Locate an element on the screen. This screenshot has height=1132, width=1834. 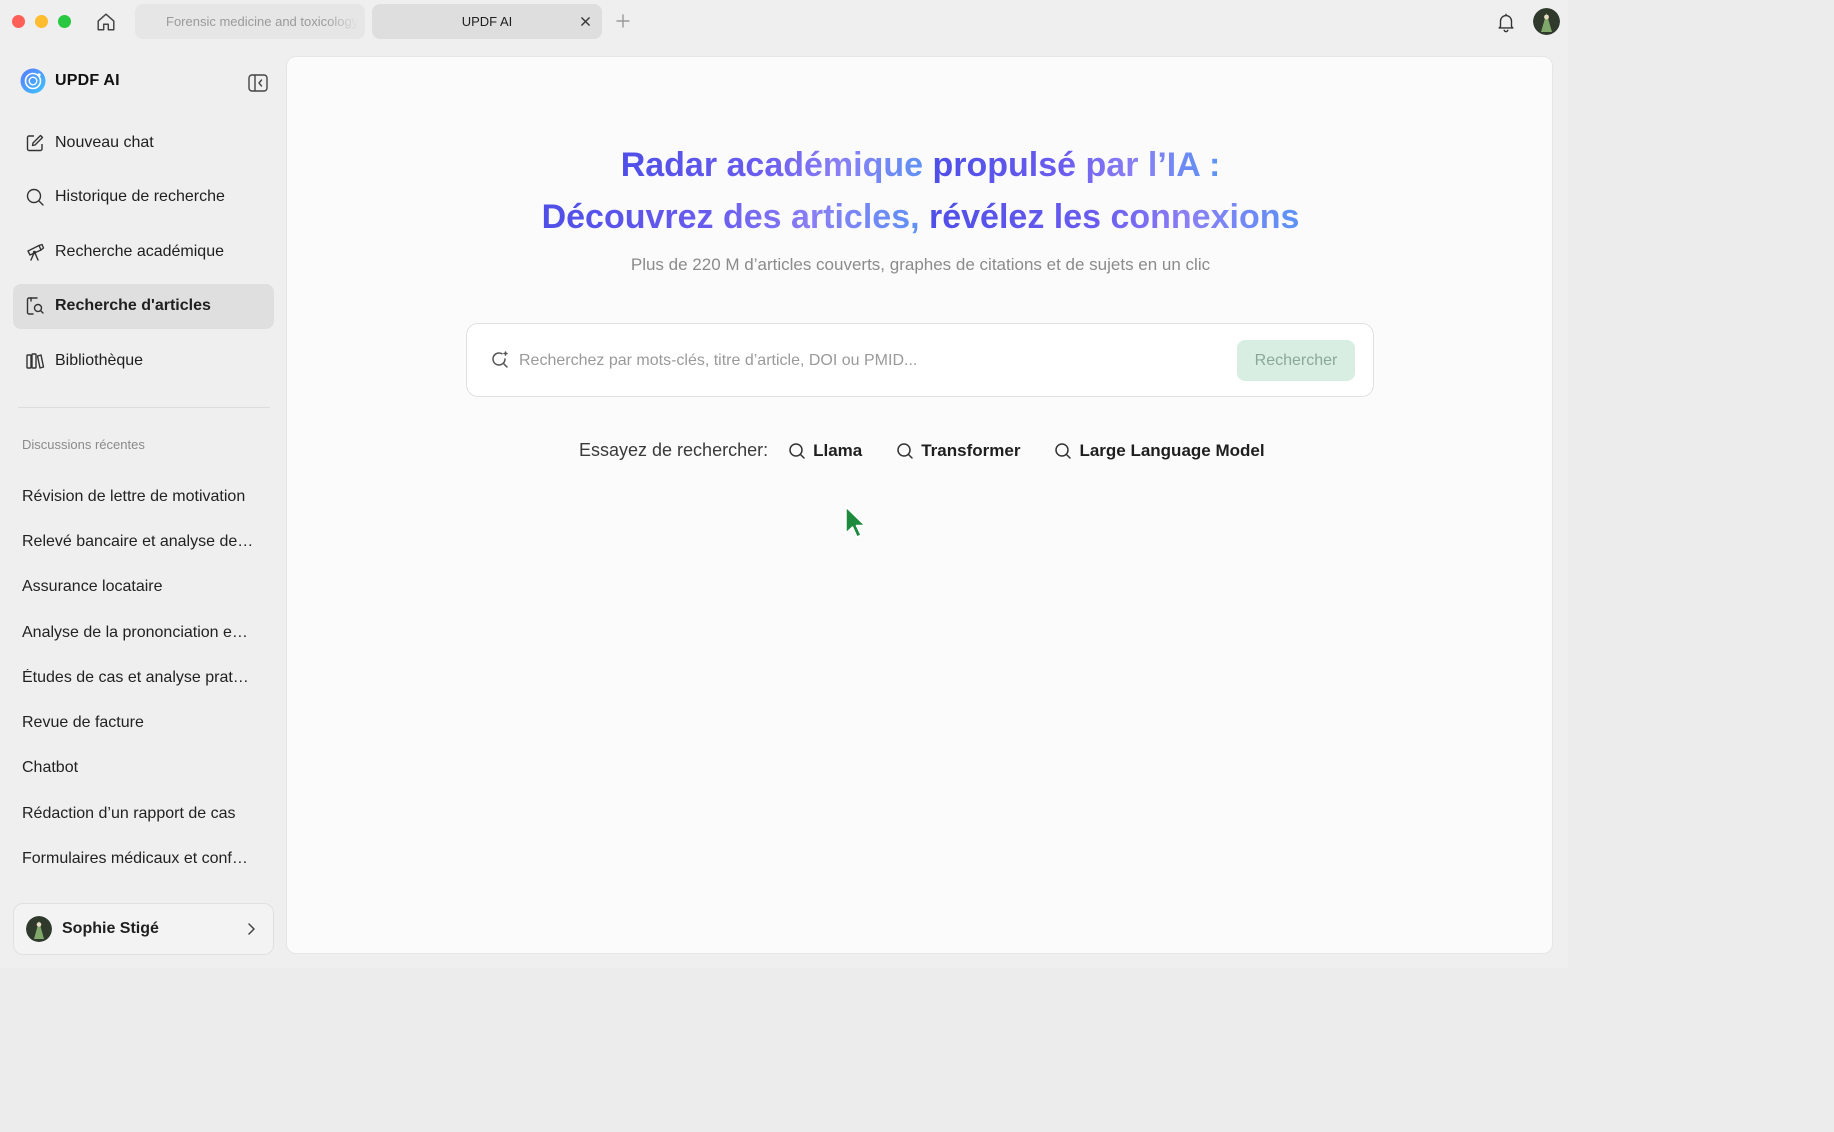
collapse-sidebar-button is located at coordinates (258, 83).